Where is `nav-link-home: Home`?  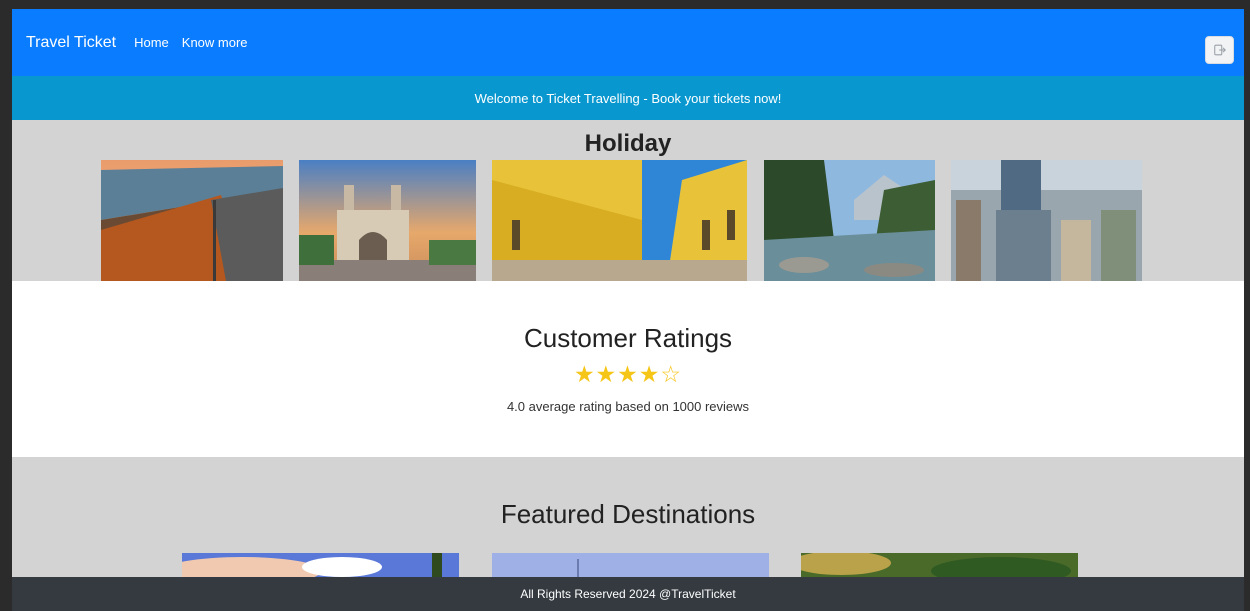
nav-link-home: Home is located at coordinates (151, 42).